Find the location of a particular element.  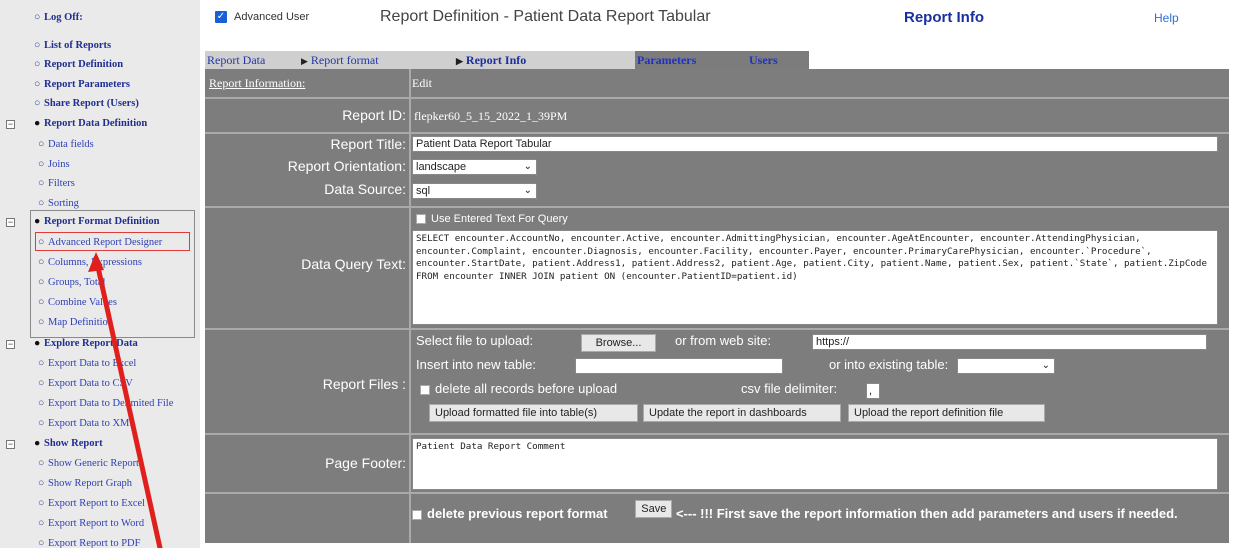

sidebar-item-sorting: ○ Sorting is located at coordinates (58, 203).